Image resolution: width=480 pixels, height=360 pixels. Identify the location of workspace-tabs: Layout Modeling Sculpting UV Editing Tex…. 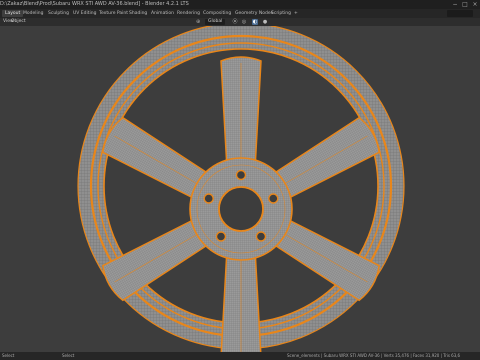
(240, 13).